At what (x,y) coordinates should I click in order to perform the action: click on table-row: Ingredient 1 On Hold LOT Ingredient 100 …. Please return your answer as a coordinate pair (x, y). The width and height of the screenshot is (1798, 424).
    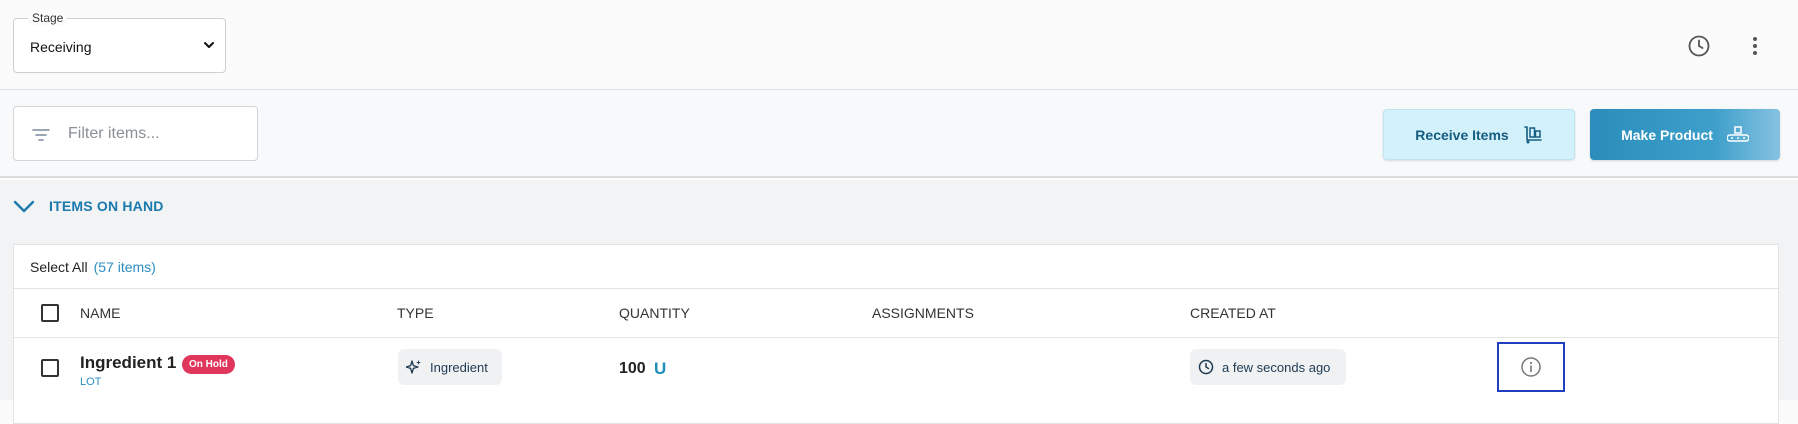
    Looking at the image, I should click on (896, 368).